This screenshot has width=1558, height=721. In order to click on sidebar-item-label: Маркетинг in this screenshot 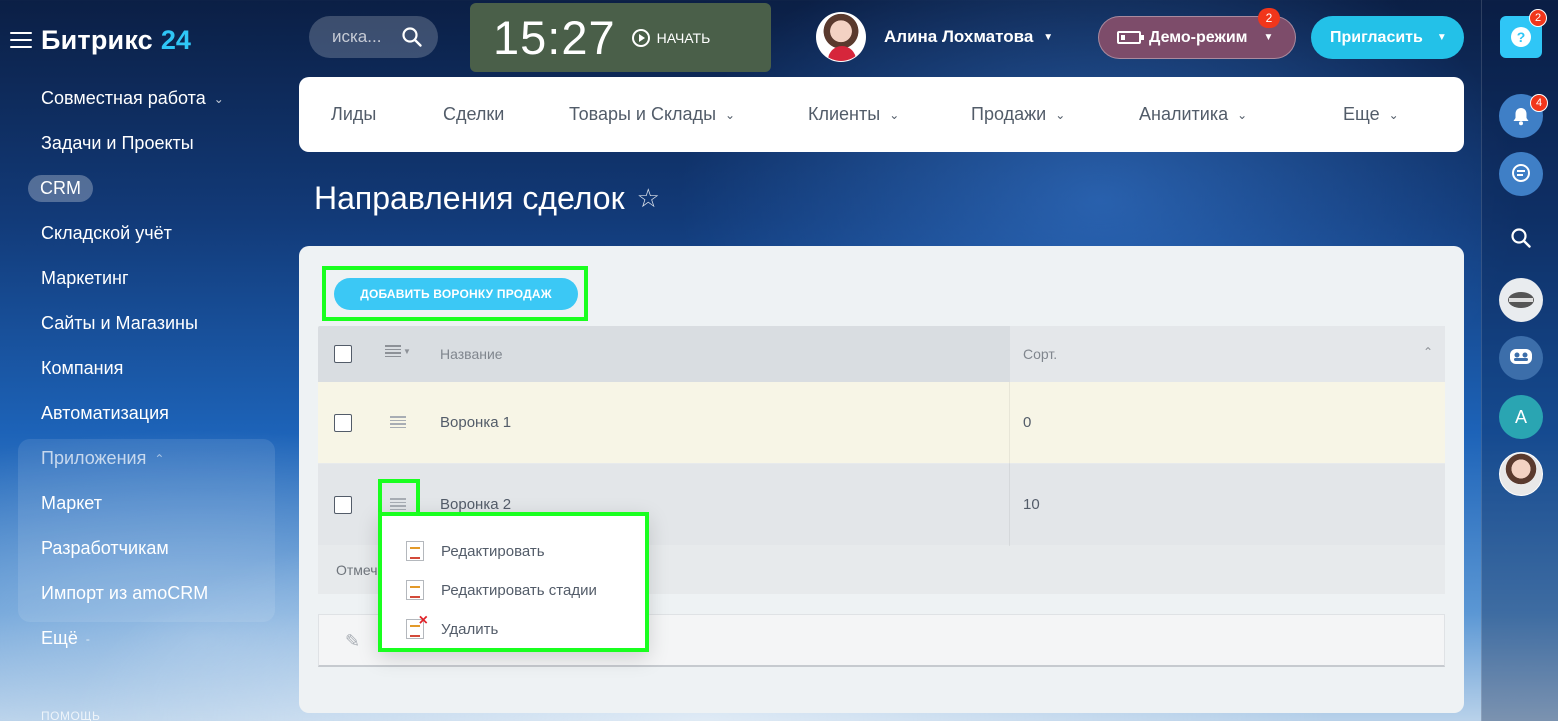, I will do `click(85, 278)`.